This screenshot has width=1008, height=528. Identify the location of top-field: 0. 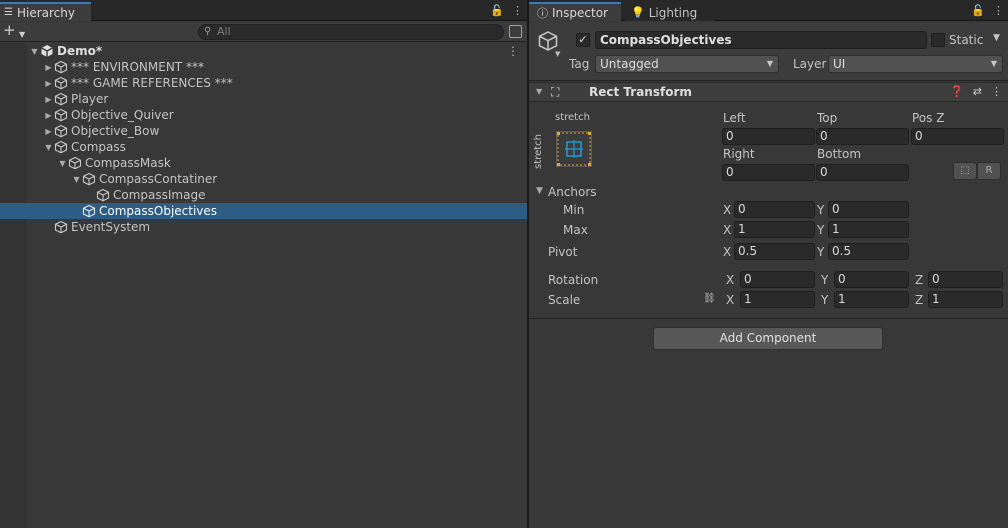
(862, 136).